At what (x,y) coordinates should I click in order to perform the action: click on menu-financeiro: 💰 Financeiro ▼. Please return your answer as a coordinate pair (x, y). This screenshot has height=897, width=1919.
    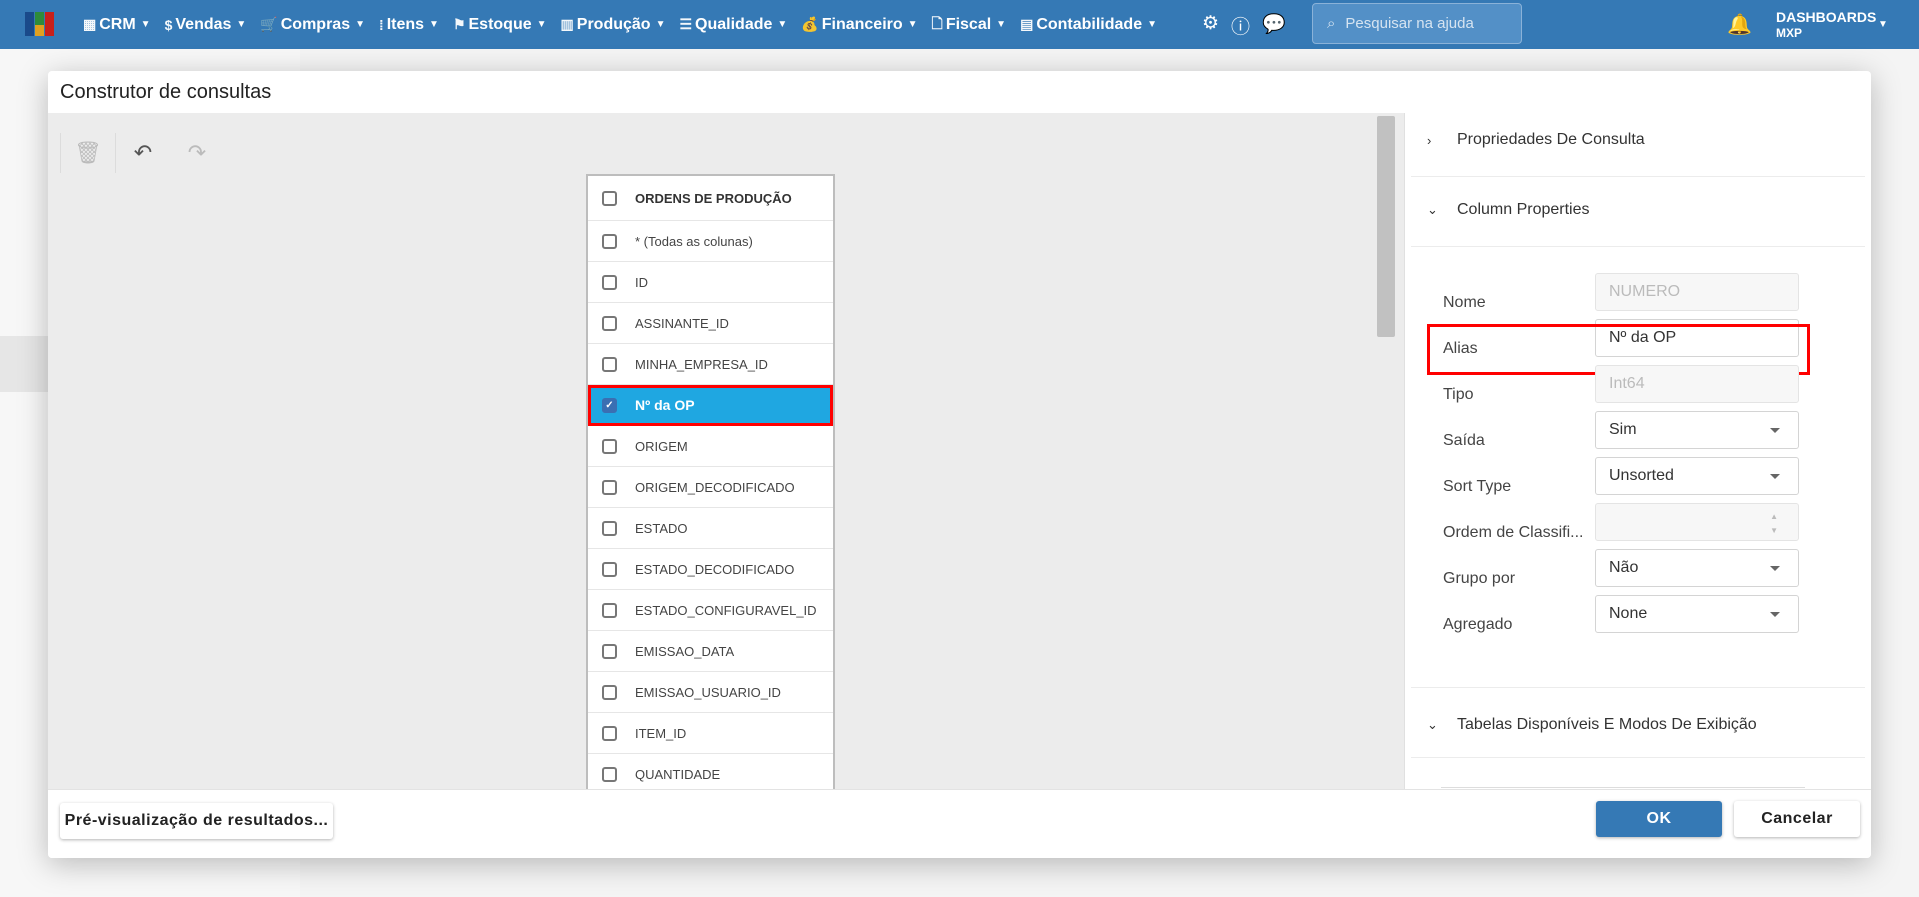
    Looking at the image, I should click on (859, 25).